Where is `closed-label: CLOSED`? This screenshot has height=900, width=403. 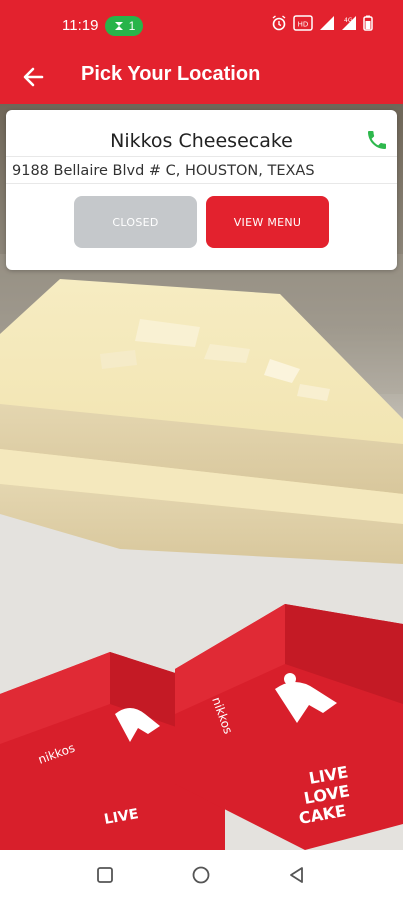
closed-label: CLOSED is located at coordinates (135, 222).